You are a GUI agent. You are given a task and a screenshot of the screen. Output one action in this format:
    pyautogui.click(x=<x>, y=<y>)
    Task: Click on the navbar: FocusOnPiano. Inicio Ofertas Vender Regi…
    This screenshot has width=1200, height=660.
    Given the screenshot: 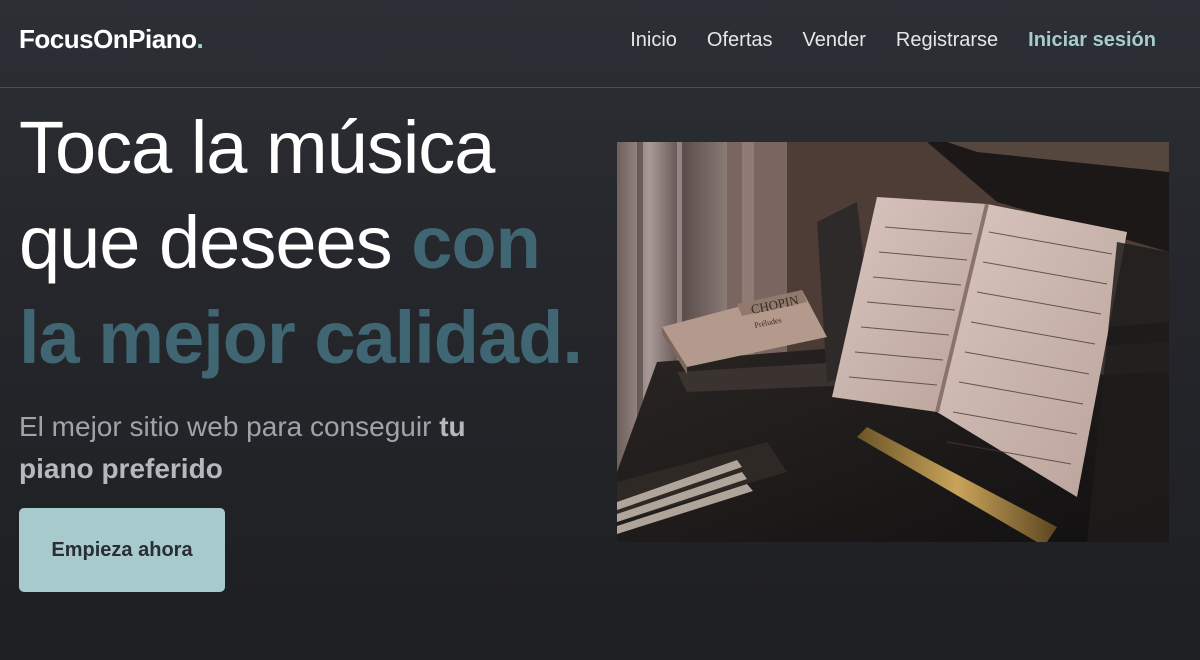 What is the action you would take?
    pyautogui.click(x=600, y=44)
    